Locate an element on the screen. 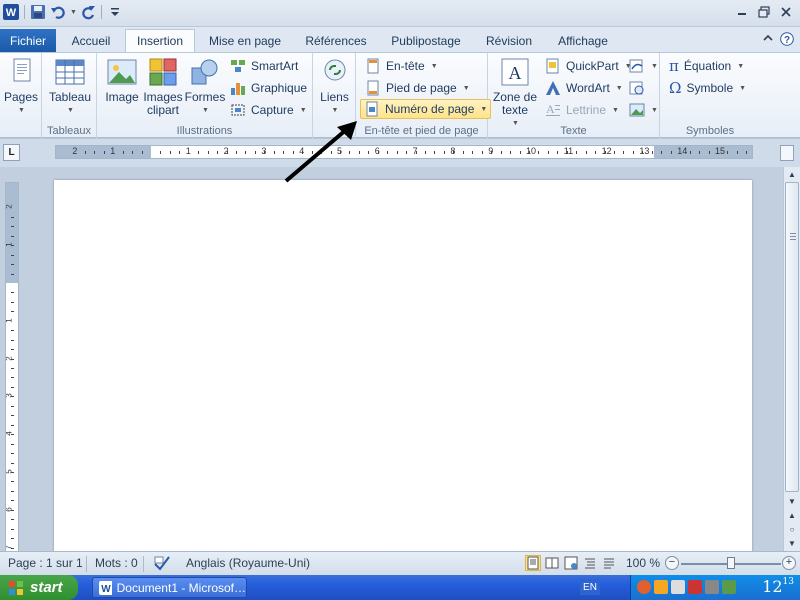  textbox-button: A Zone de texte ▼ is located at coordinates (515, 93).